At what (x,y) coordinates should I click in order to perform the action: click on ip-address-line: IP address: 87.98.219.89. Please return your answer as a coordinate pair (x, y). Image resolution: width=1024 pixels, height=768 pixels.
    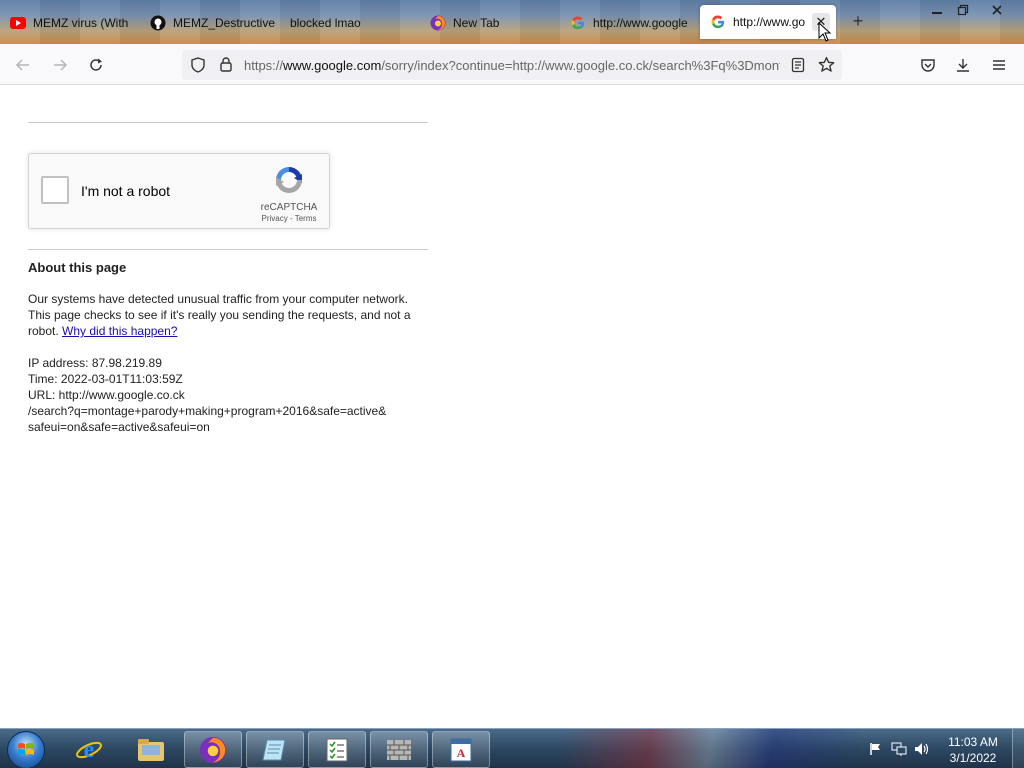
    Looking at the image, I should click on (95, 363).